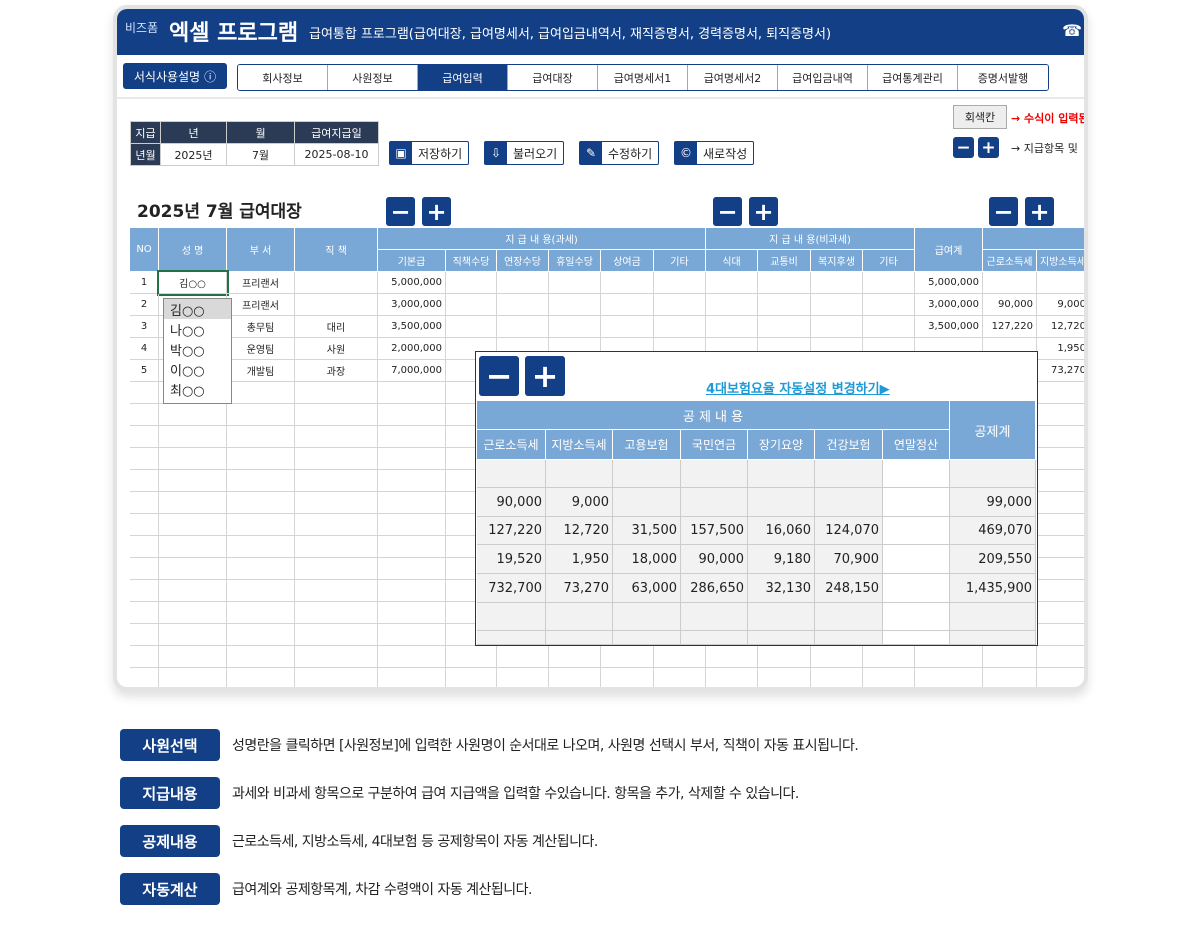 The image size is (1200, 930). What do you see at coordinates (949, 327) in the screenshot?
I see `grid-cell: 3,500,000` at bounding box center [949, 327].